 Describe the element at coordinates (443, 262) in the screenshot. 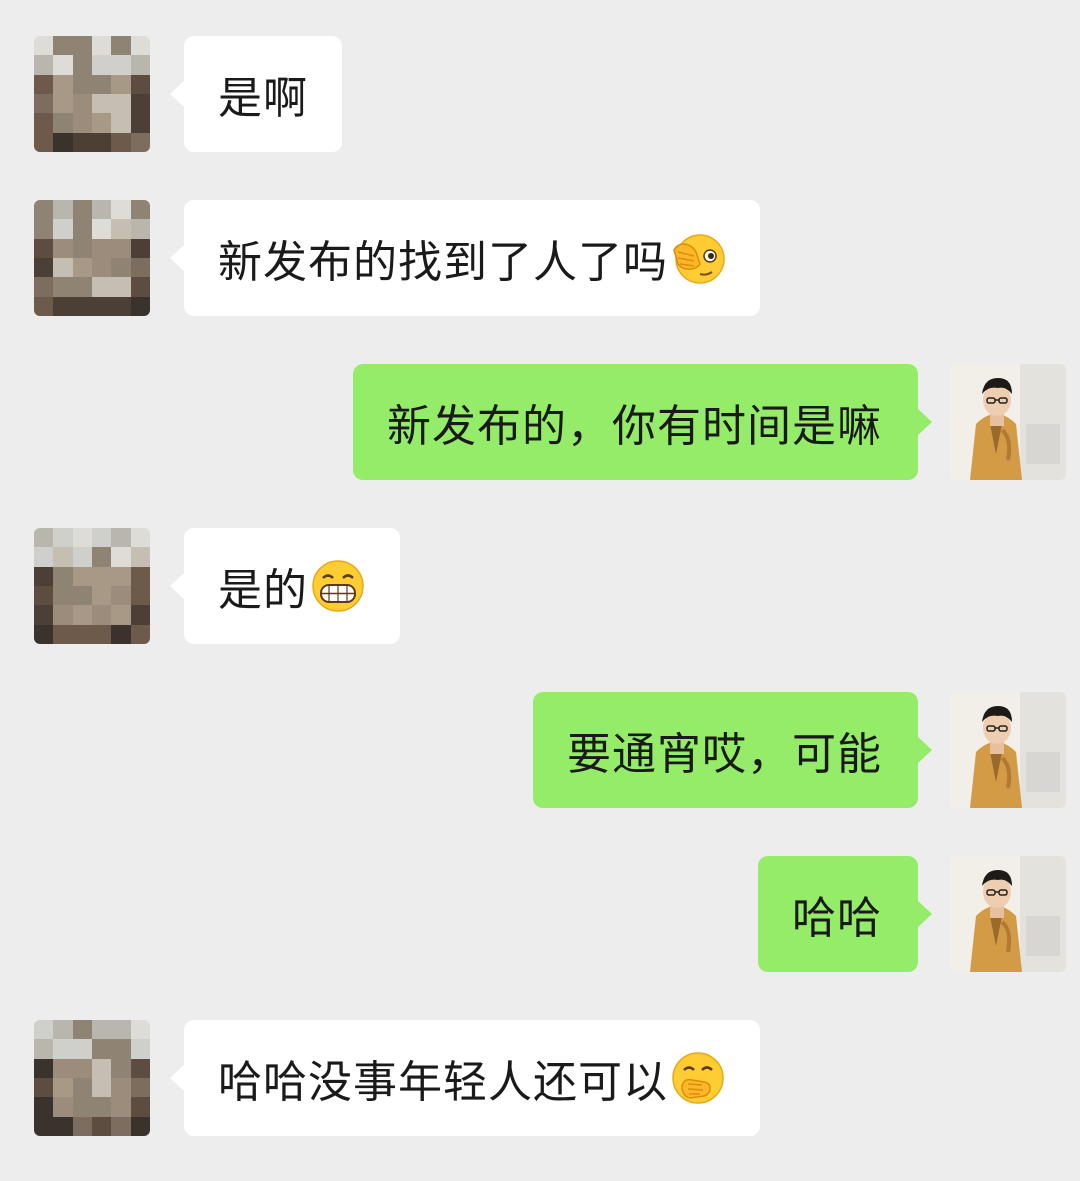

I see `message-text: 新发布的找到了人了吗` at that location.